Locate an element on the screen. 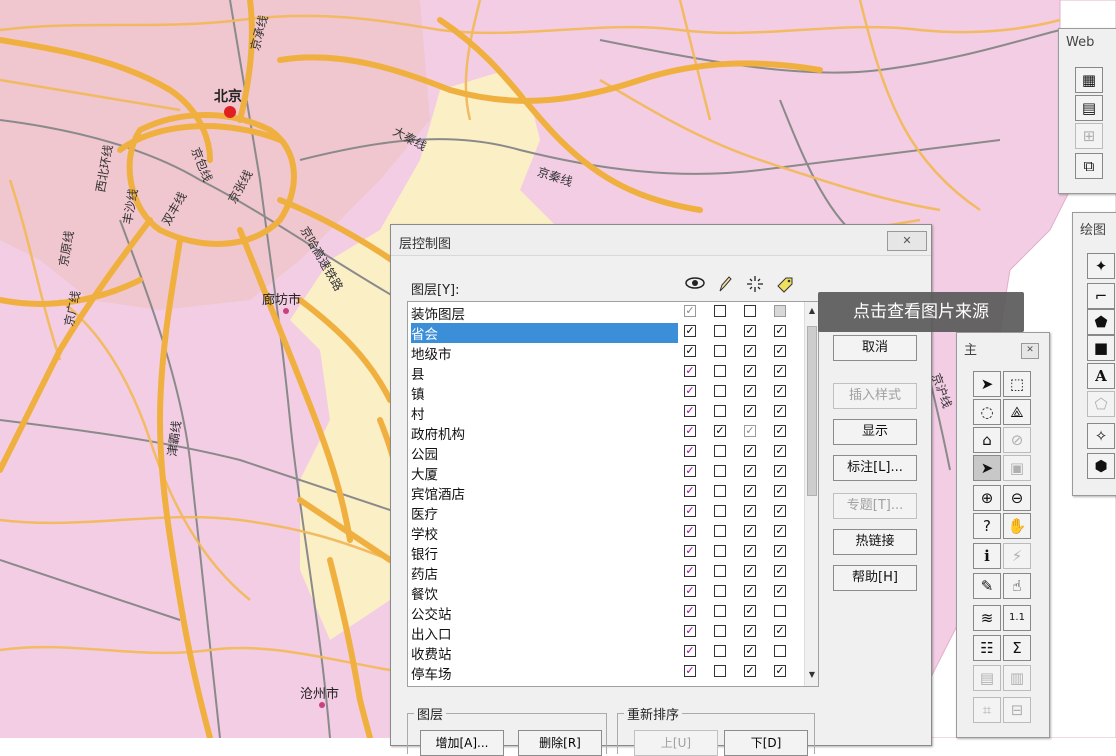 This screenshot has height=756, width=1116. select-arrow-icon: ➤ is located at coordinates (987, 384).